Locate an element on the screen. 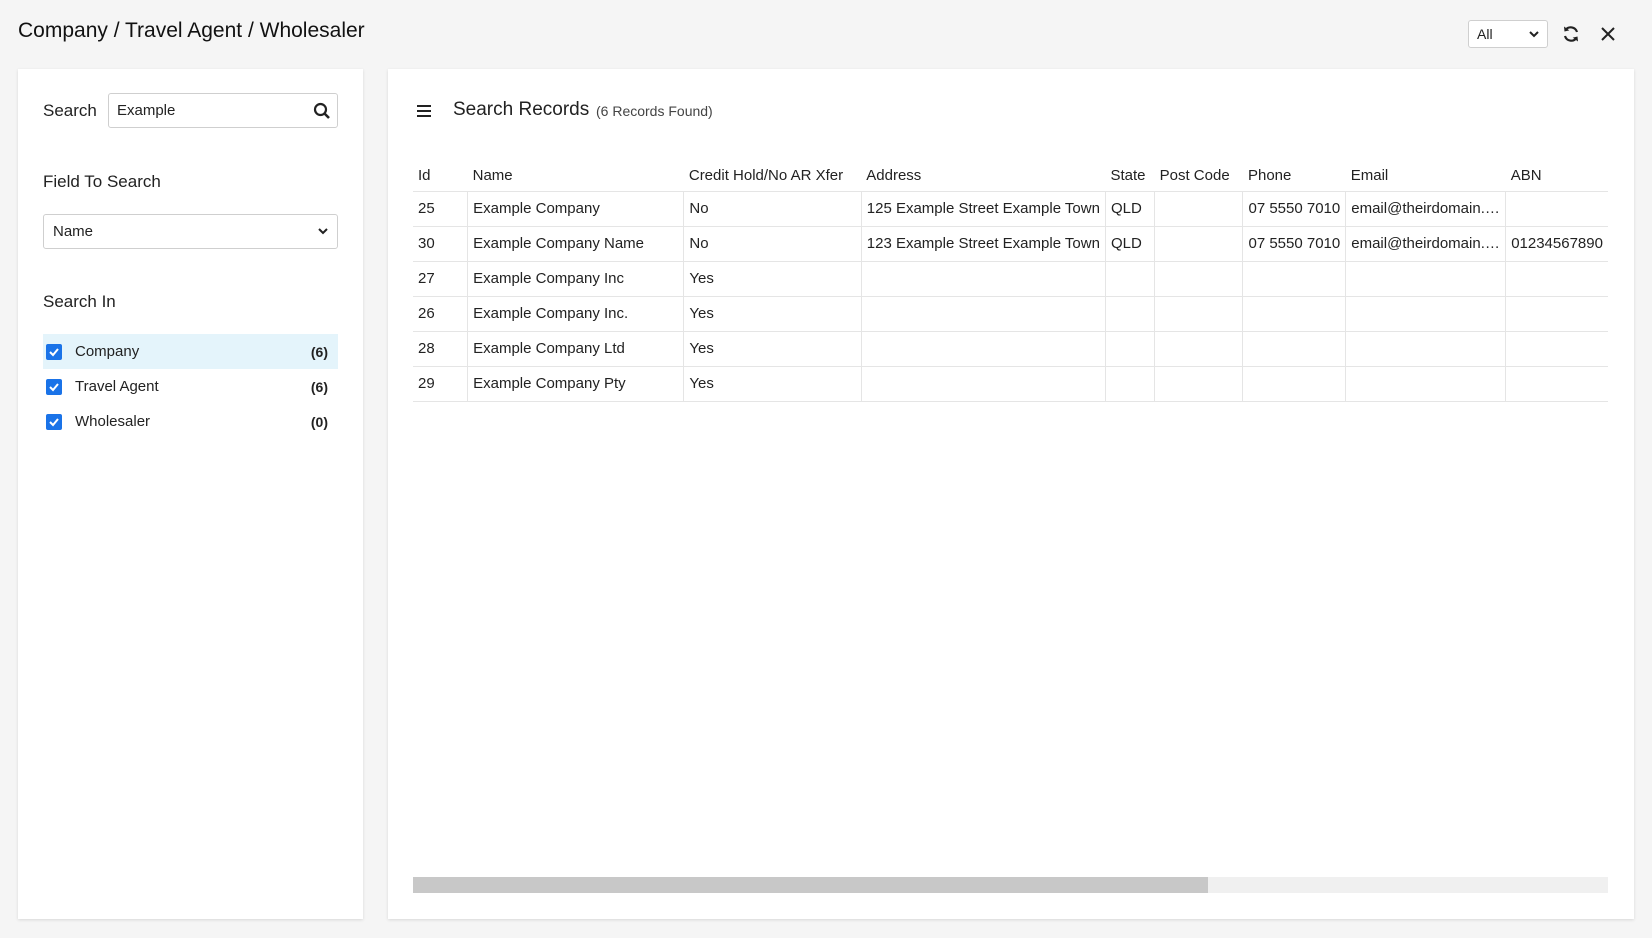  field-to-search-select: Name is located at coordinates (190, 231).